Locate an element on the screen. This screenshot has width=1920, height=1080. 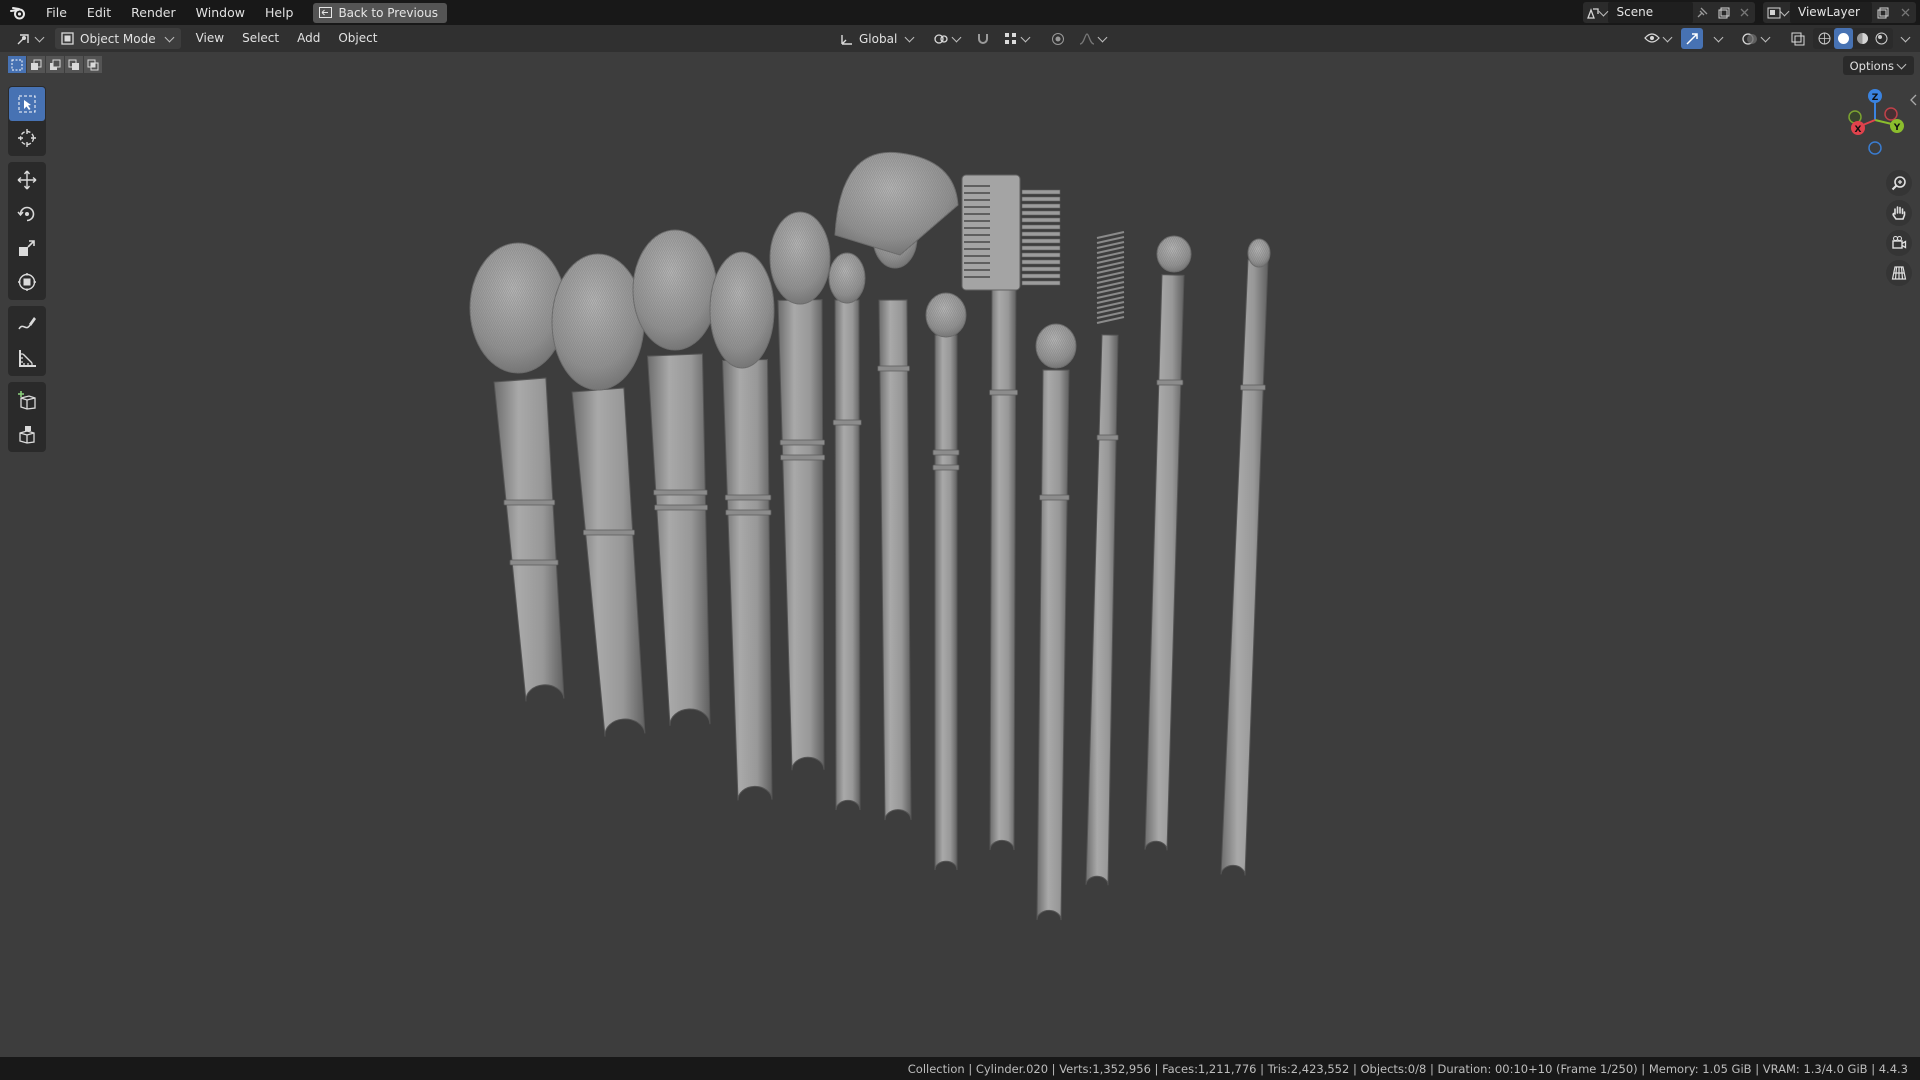
gizmo-dropdown is located at coordinates (1717, 38).